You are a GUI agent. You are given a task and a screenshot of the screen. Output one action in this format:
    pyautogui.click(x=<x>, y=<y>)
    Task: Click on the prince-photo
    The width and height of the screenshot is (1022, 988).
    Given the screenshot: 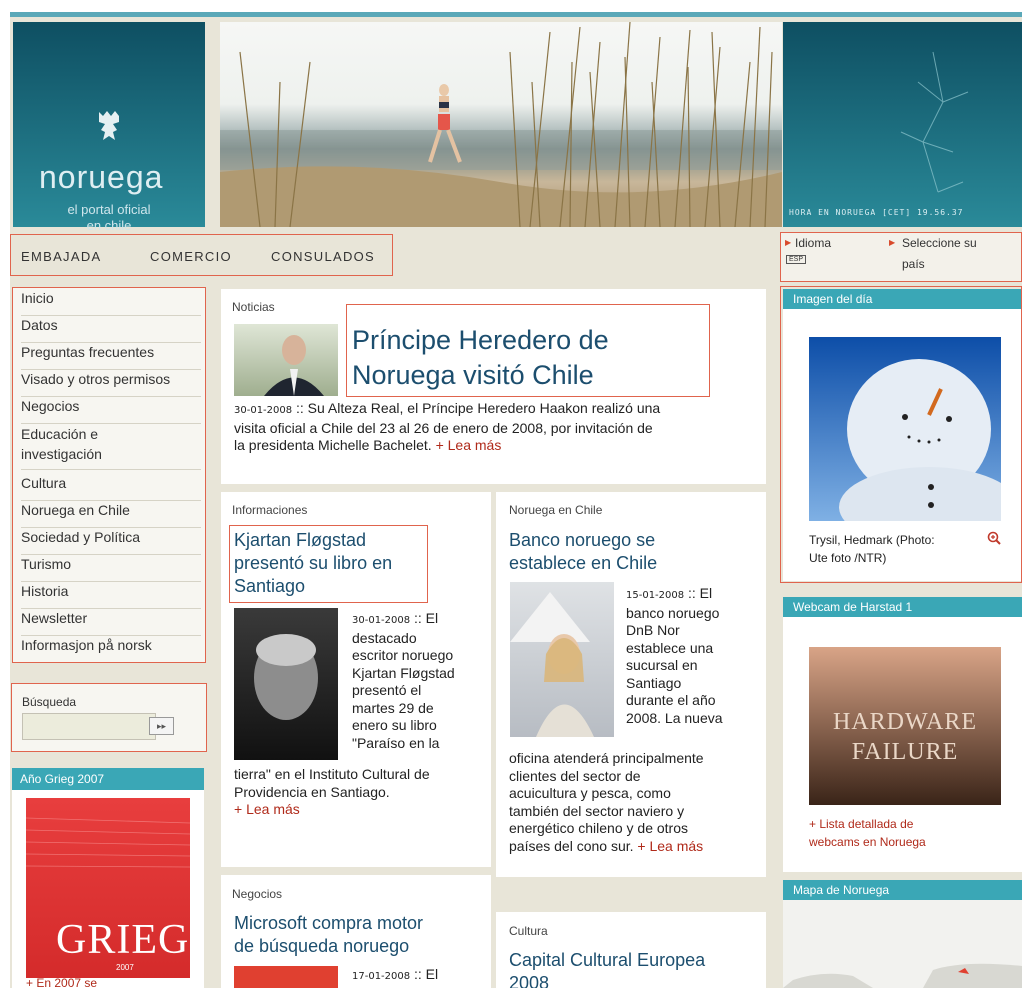 What is the action you would take?
    pyautogui.click(x=286, y=360)
    